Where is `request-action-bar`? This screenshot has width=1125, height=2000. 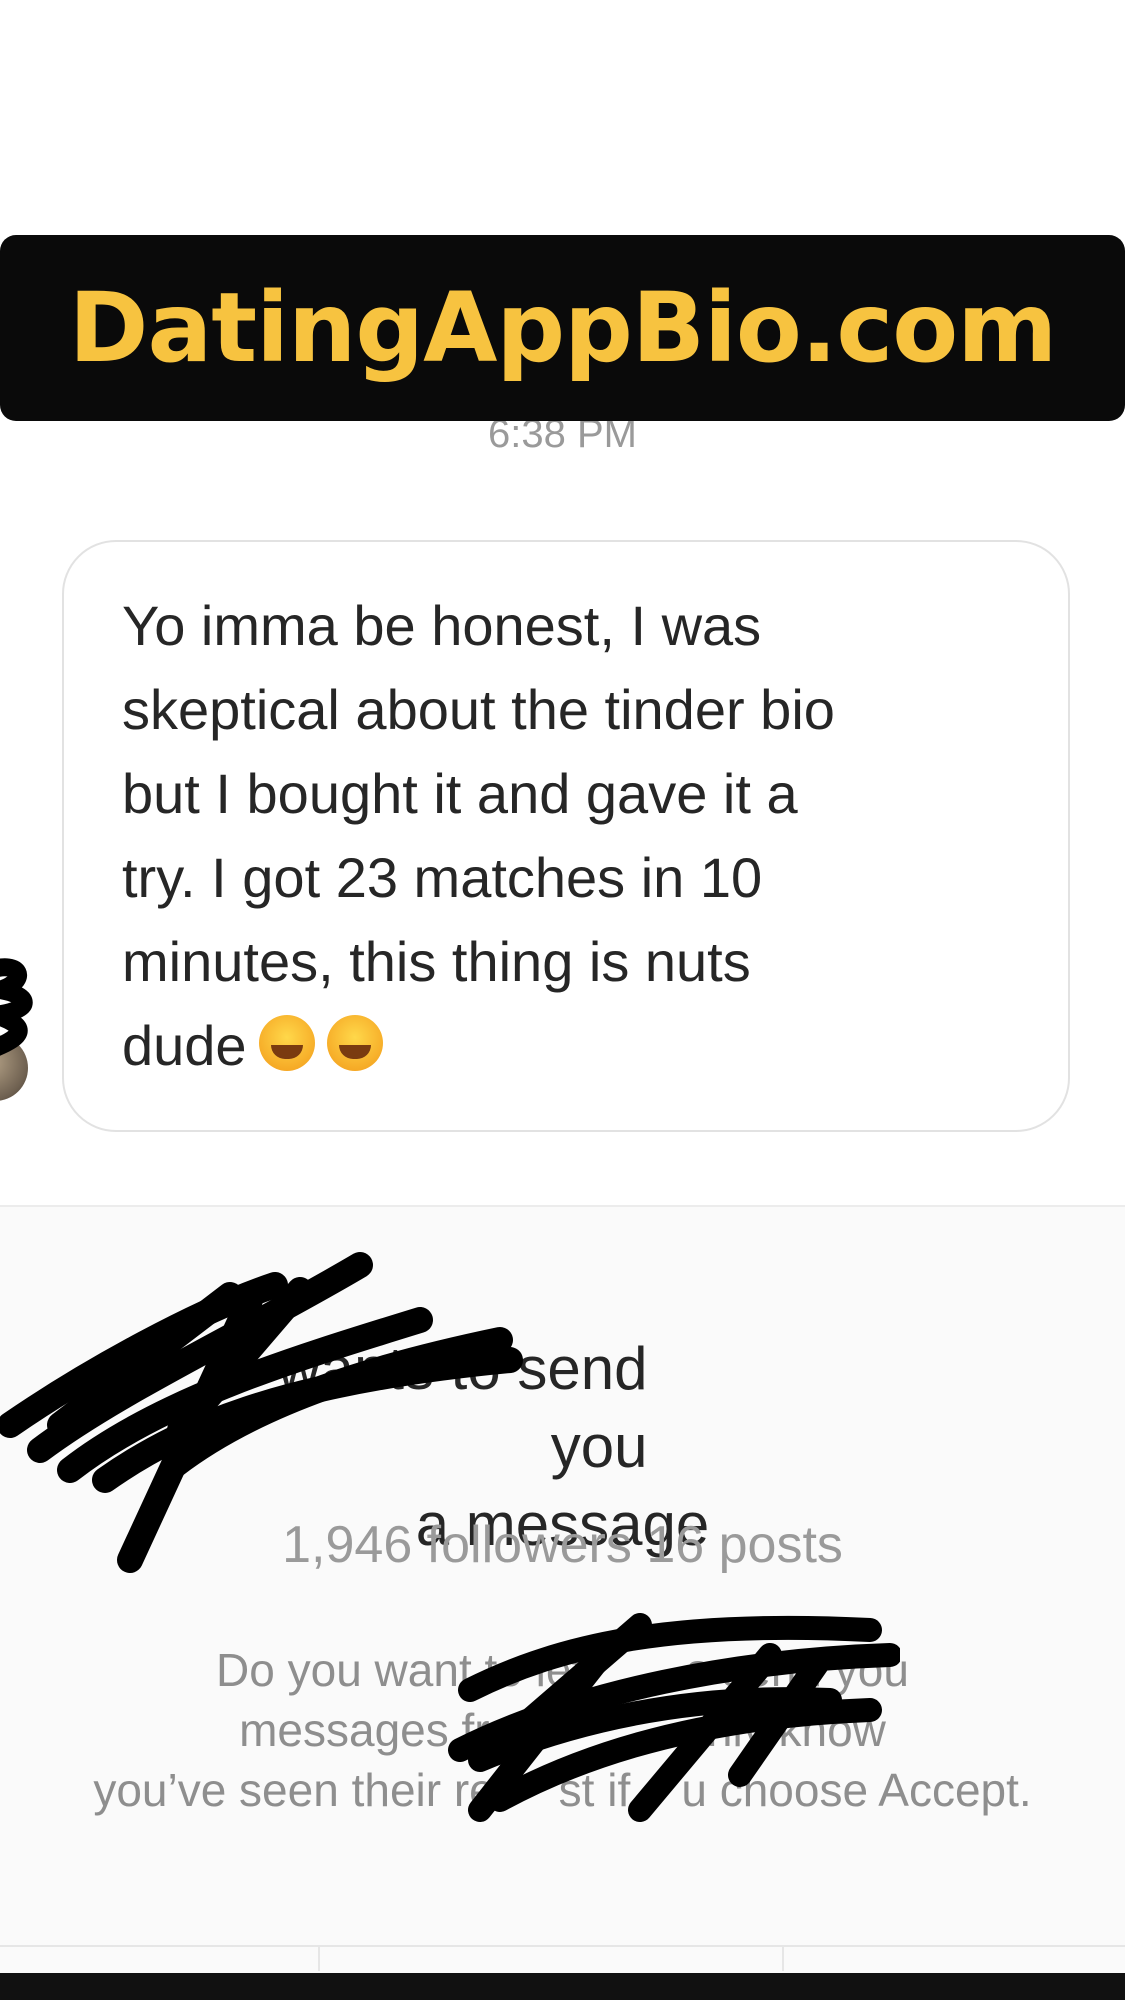 request-action-bar is located at coordinates (562, 1960).